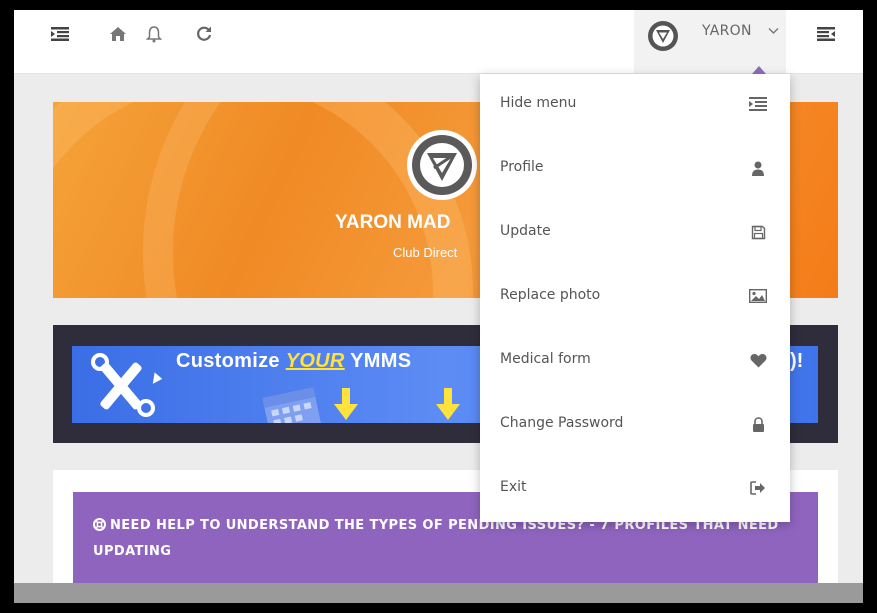  What do you see at coordinates (635, 106) in the screenshot?
I see `menu-item-hide-menu: Hide menu` at bounding box center [635, 106].